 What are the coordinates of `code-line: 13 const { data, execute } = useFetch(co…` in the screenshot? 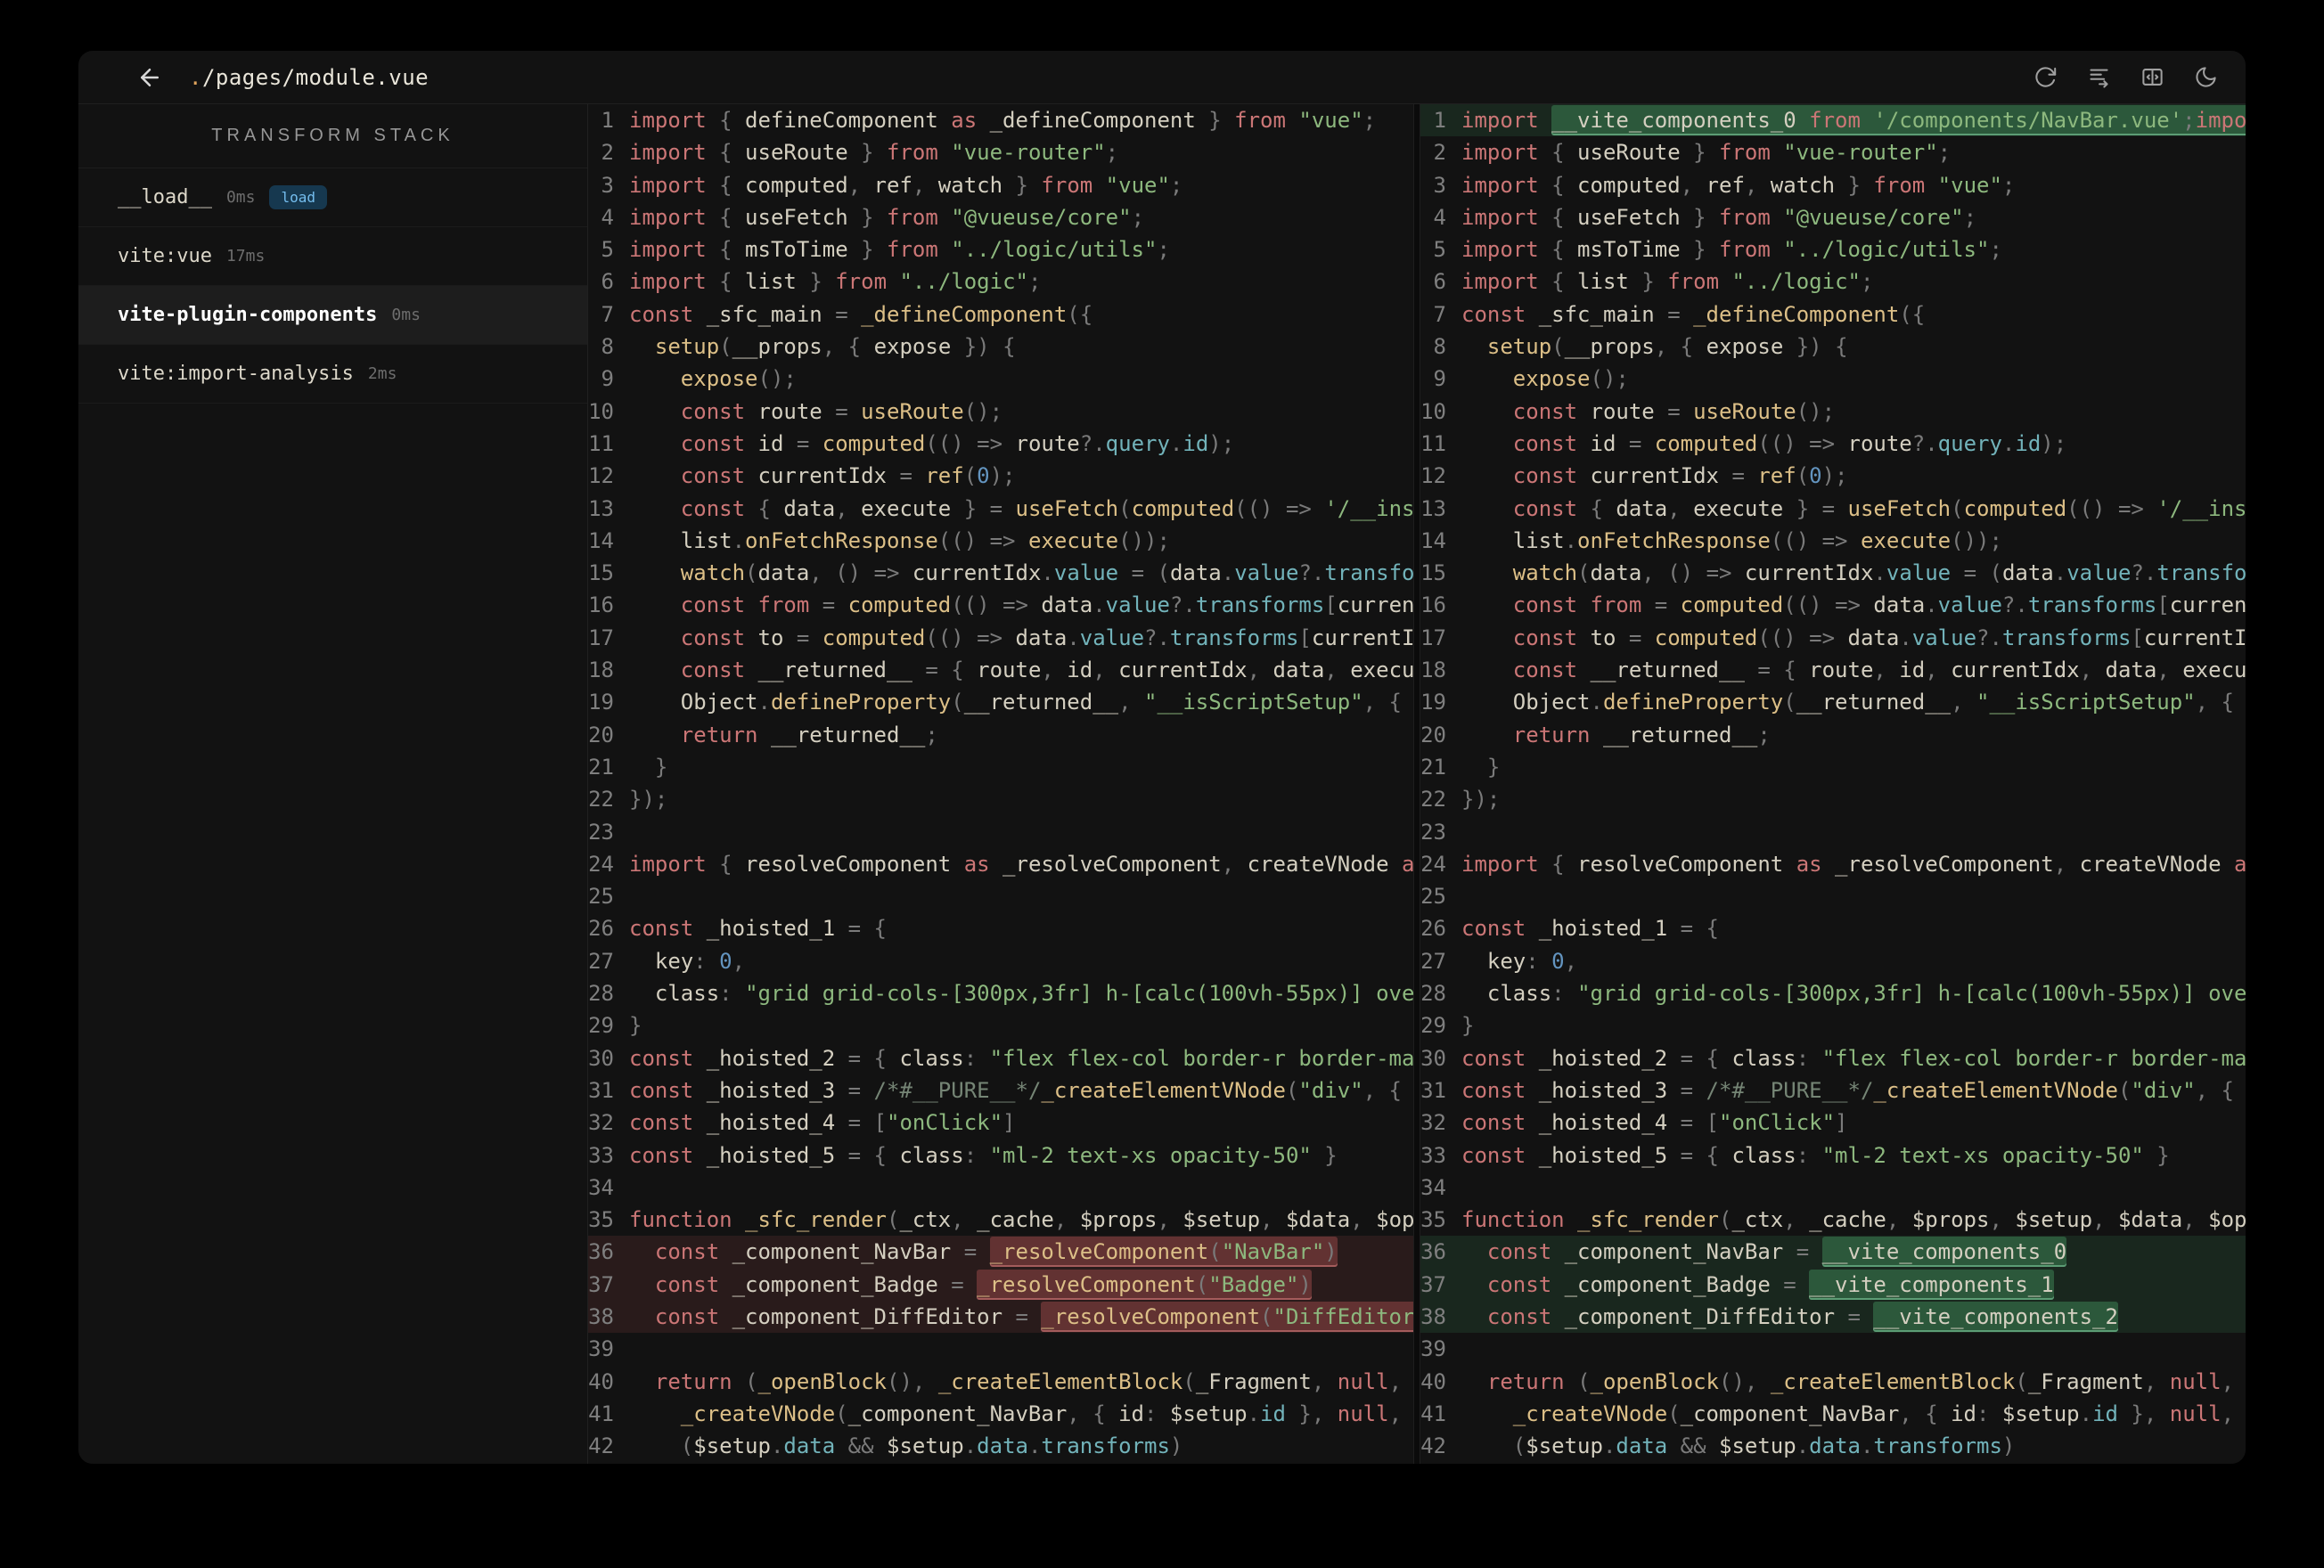 It's located at (1000, 509).